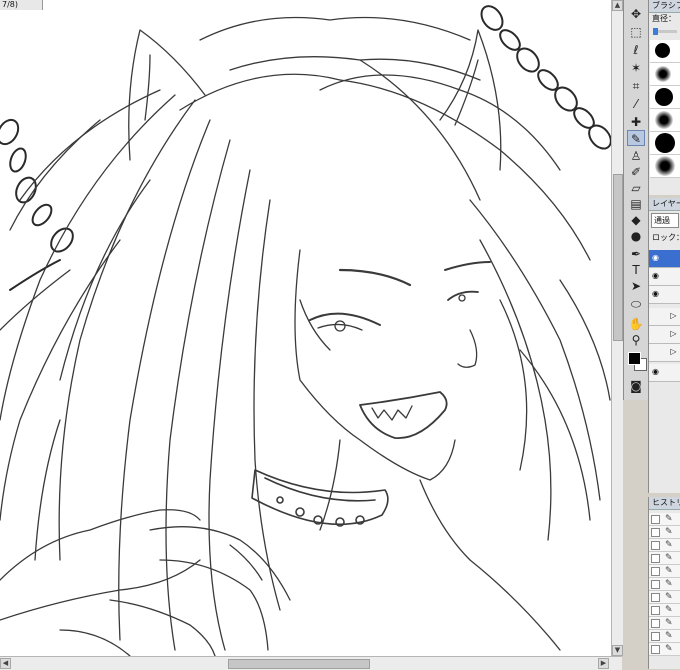  I want to click on eyedropper-tool-icon: ⁄, so click(636, 104).